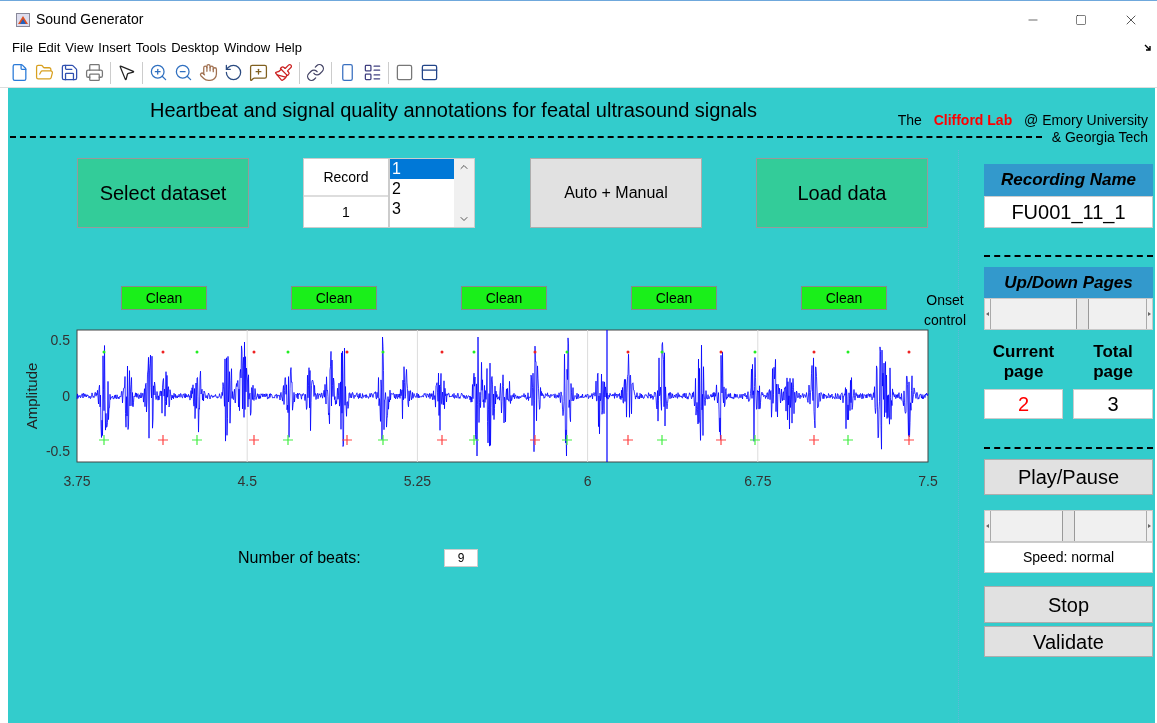 Image resolution: width=1157 pixels, height=723 pixels. I want to click on save-icon, so click(69, 72).